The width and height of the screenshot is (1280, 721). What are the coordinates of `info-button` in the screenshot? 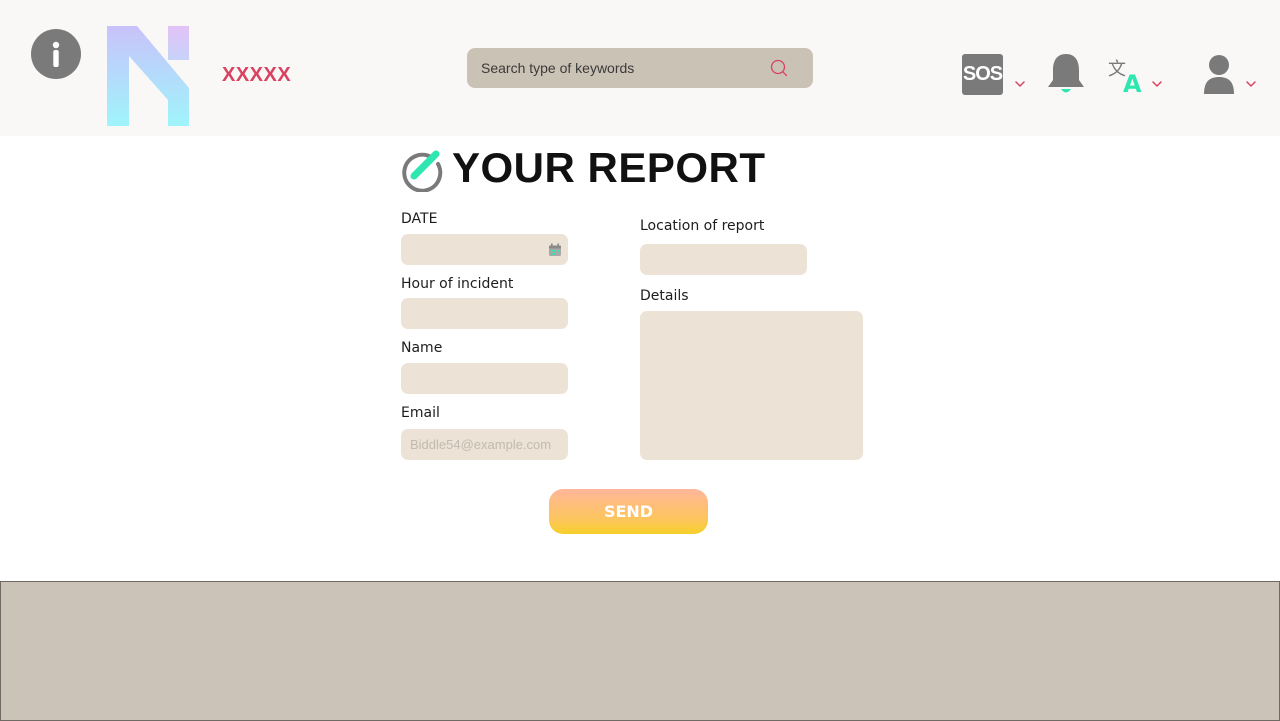 It's located at (56, 54).